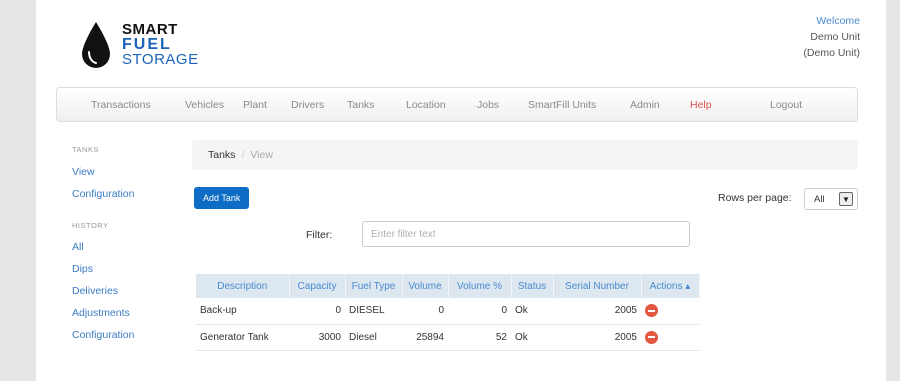  What do you see at coordinates (242, 311) in the screenshot?
I see `cell-description: Back-up` at bounding box center [242, 311].